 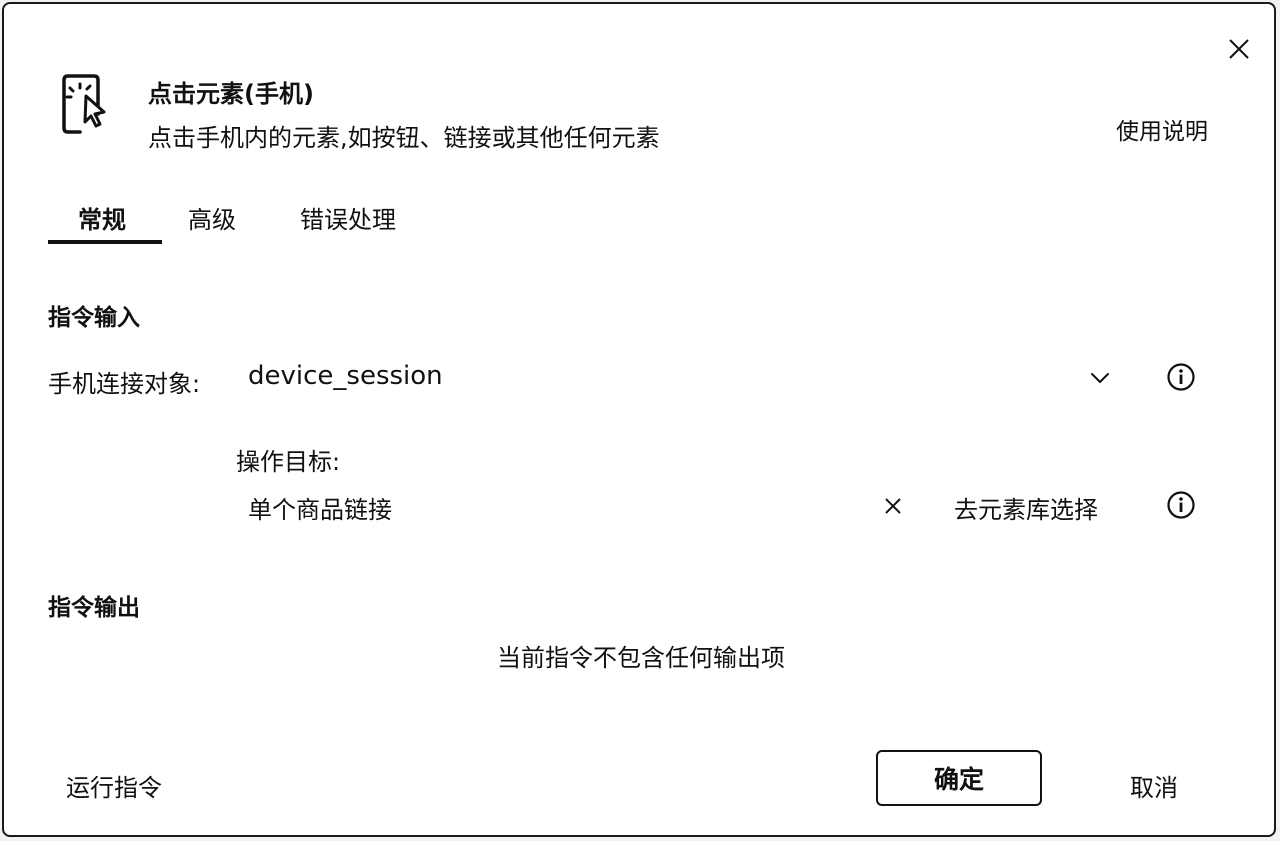 I want to click on connection-select-value: device_session, so click(x=345, y=376).